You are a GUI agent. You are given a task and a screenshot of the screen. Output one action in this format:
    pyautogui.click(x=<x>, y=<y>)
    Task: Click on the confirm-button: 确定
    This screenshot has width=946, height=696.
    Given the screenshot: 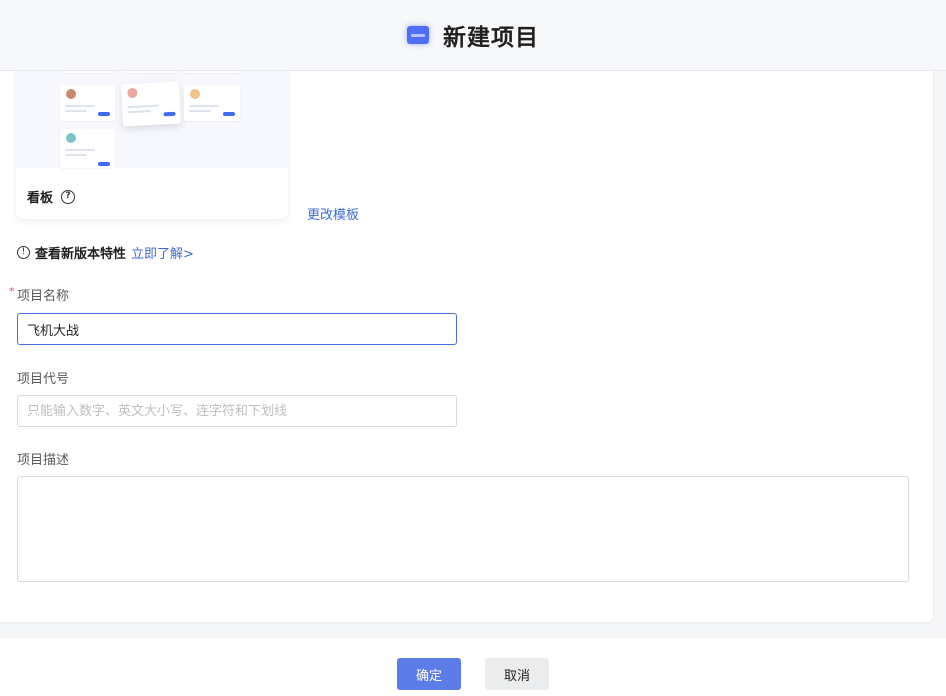 What is the action you would take?
    pyautogui.click(x=429, y=674)
    